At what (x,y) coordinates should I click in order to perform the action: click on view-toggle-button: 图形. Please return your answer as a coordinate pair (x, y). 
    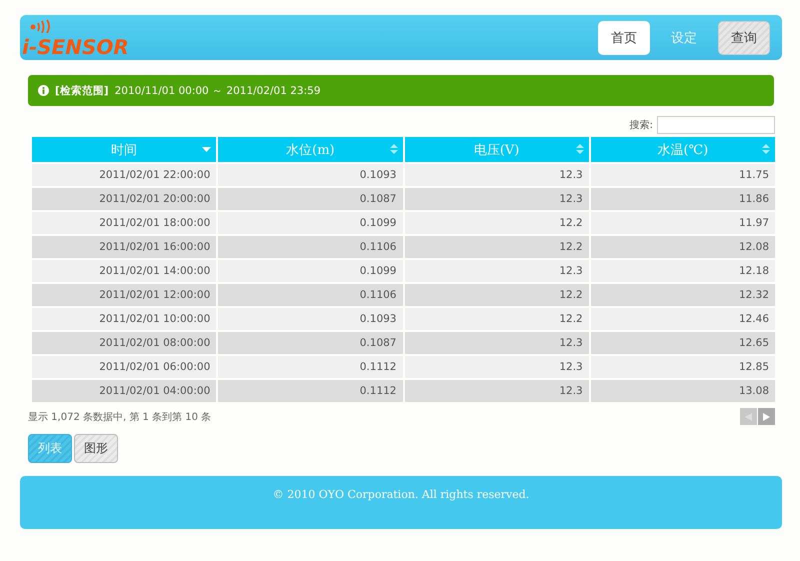
    Looking at the image, I should click on (96, 448).